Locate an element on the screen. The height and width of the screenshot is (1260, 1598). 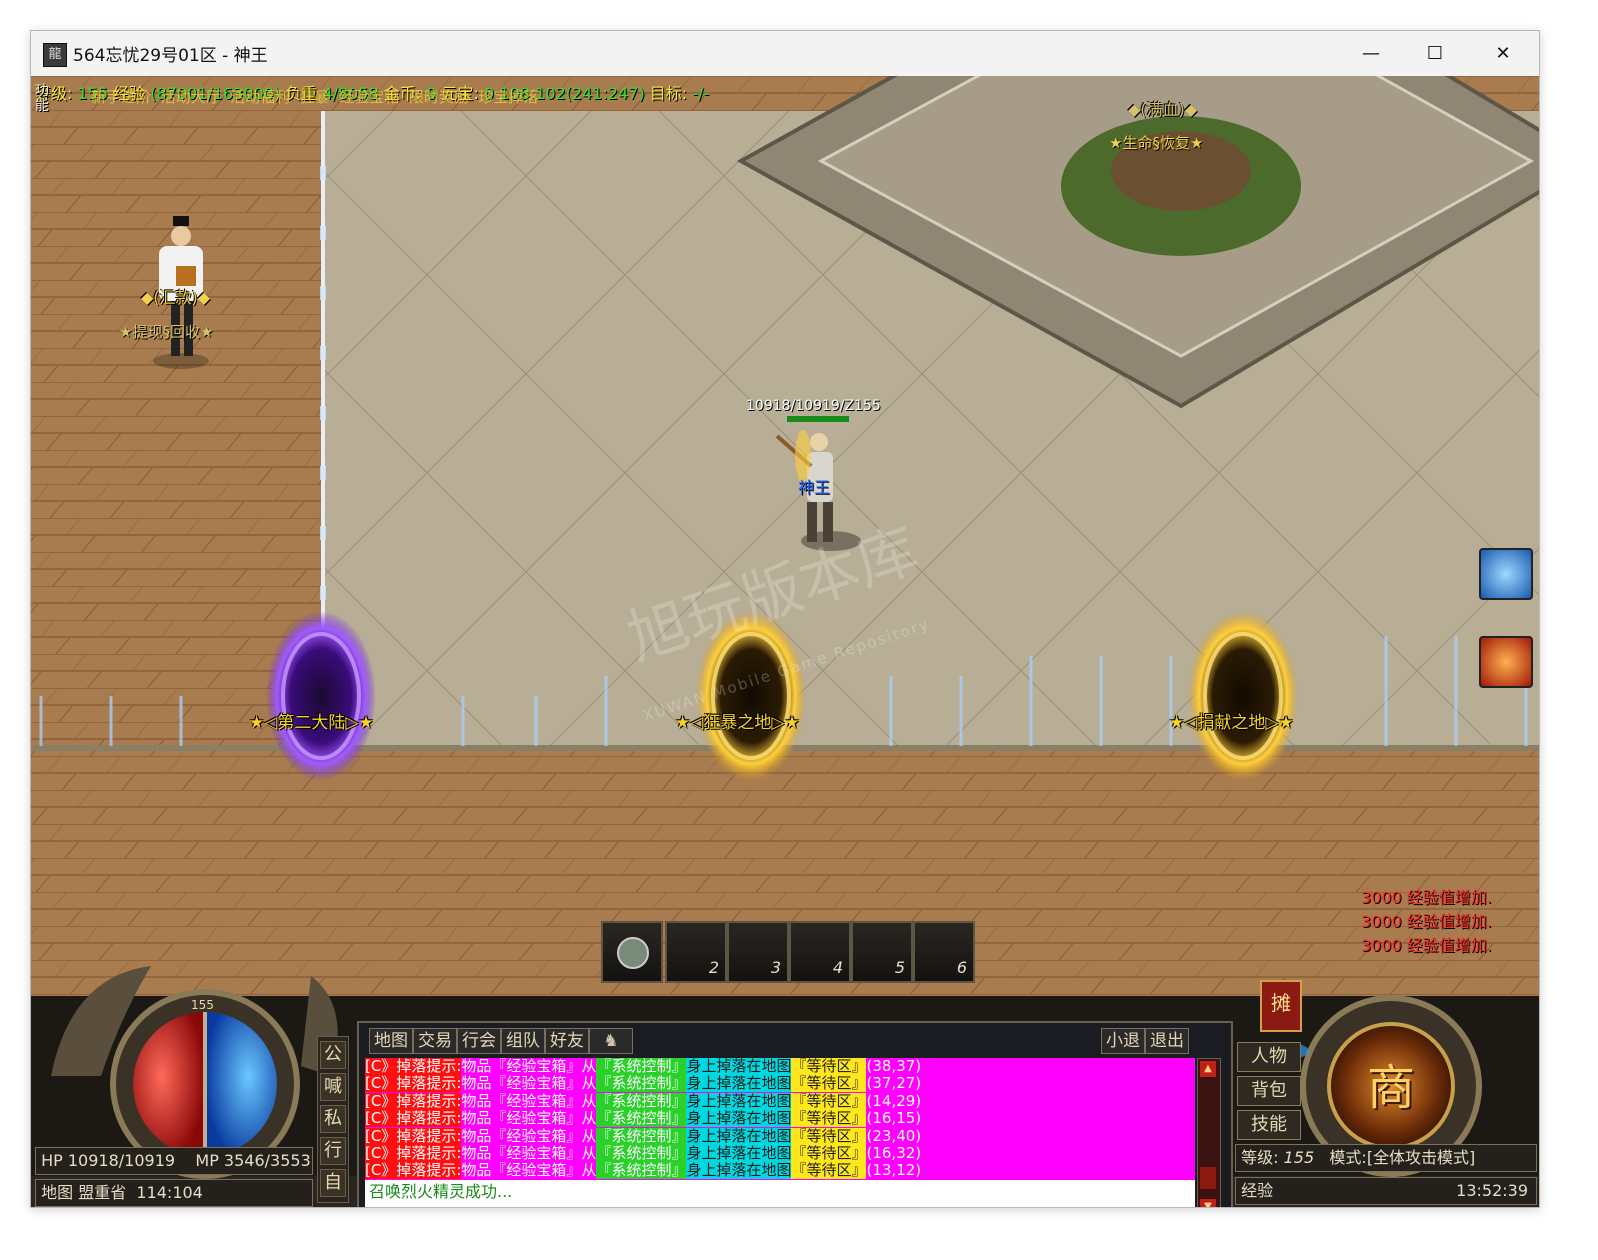
fire-slash-skill-icon is located at coordinates (1506, 662).